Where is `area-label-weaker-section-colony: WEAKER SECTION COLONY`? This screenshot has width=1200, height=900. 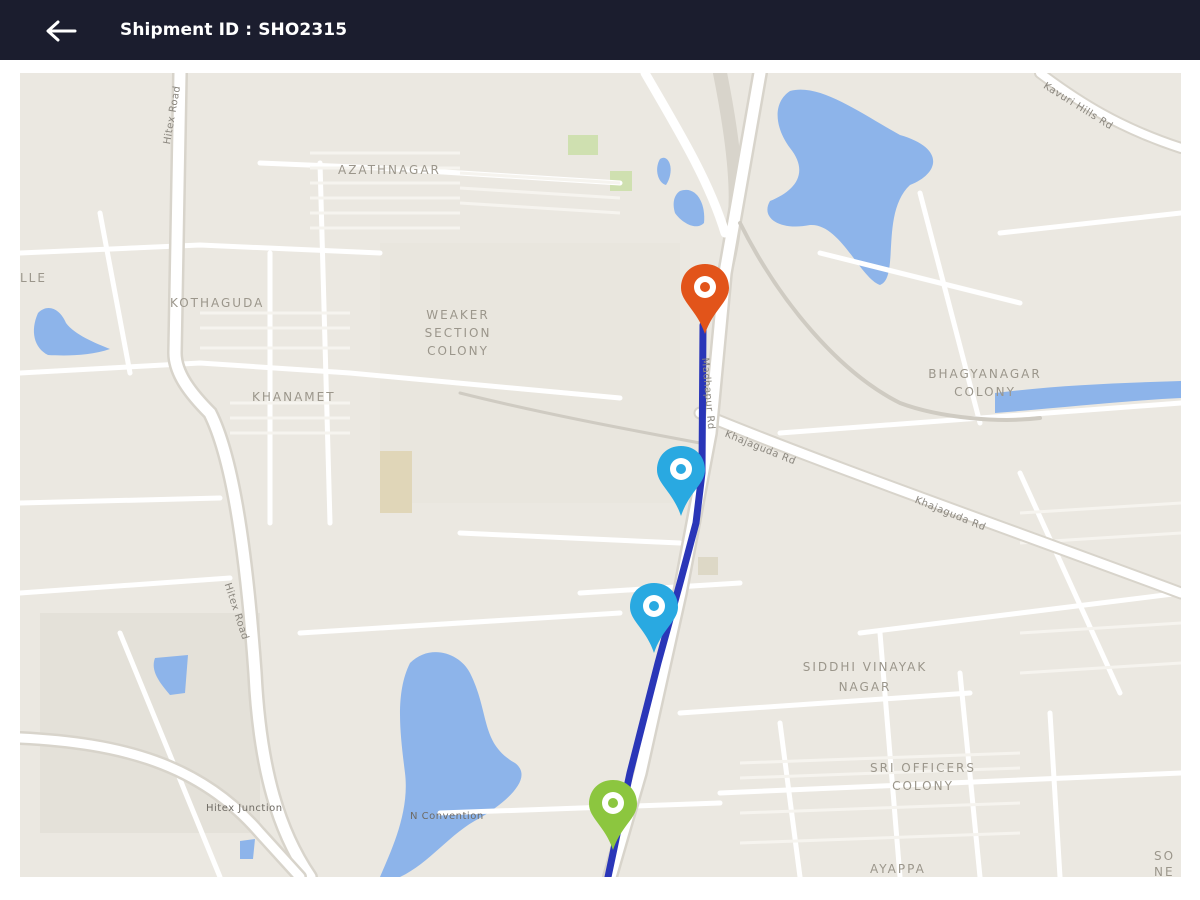 area-label-weaker-section-colony: WEAKER SECTION COLONY is located at coordinates (458, 333).